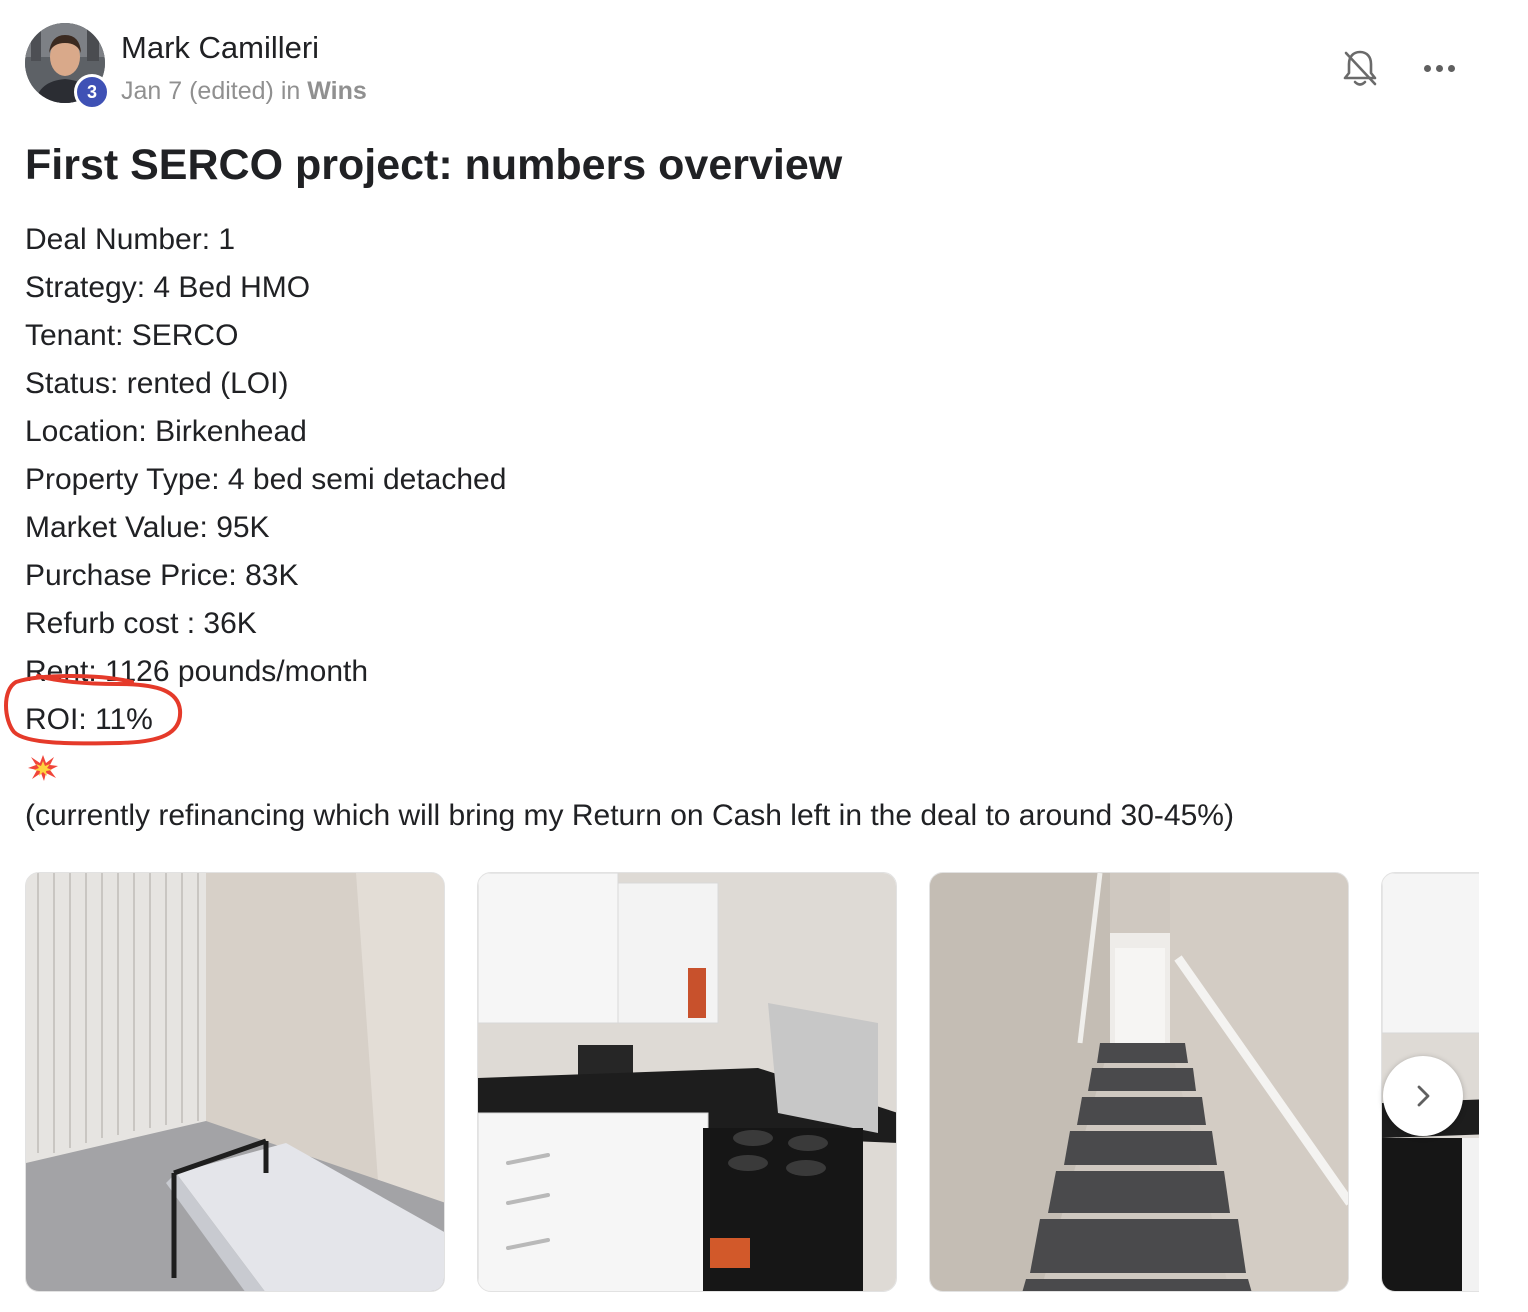 The image size is (1528, 1312). I want to click on category-link: Wins, so click(337, 91).